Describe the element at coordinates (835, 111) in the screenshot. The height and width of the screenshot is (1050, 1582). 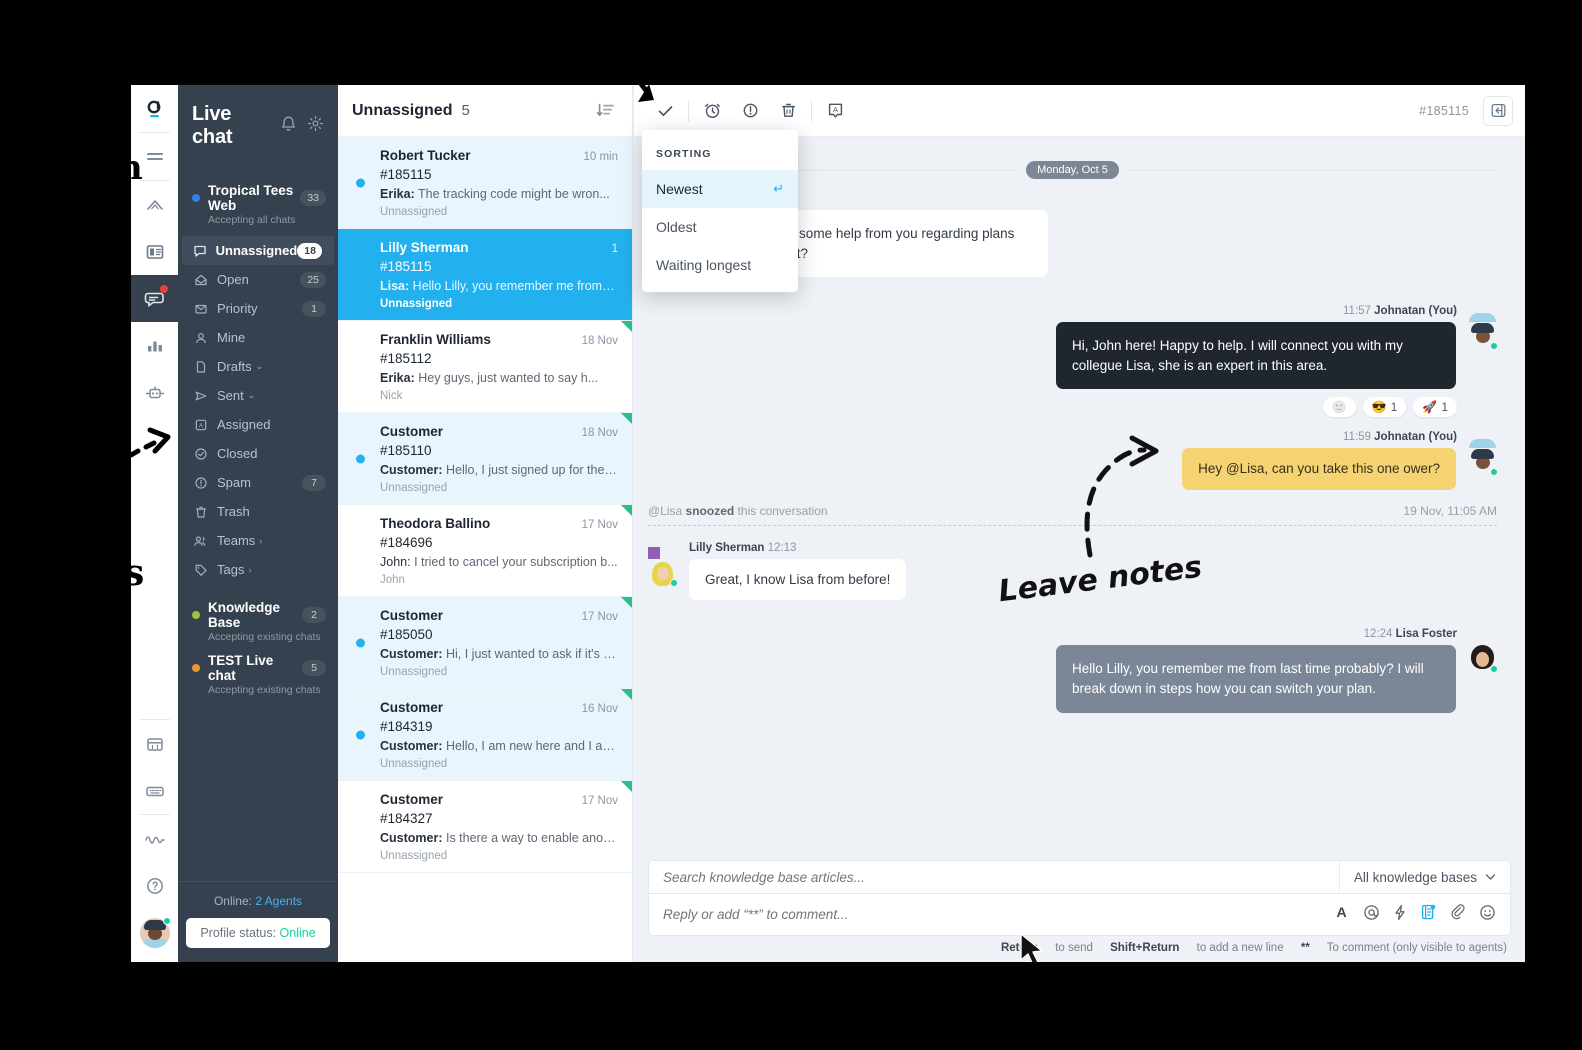
I see `assign-agent-icon: A` at that location.